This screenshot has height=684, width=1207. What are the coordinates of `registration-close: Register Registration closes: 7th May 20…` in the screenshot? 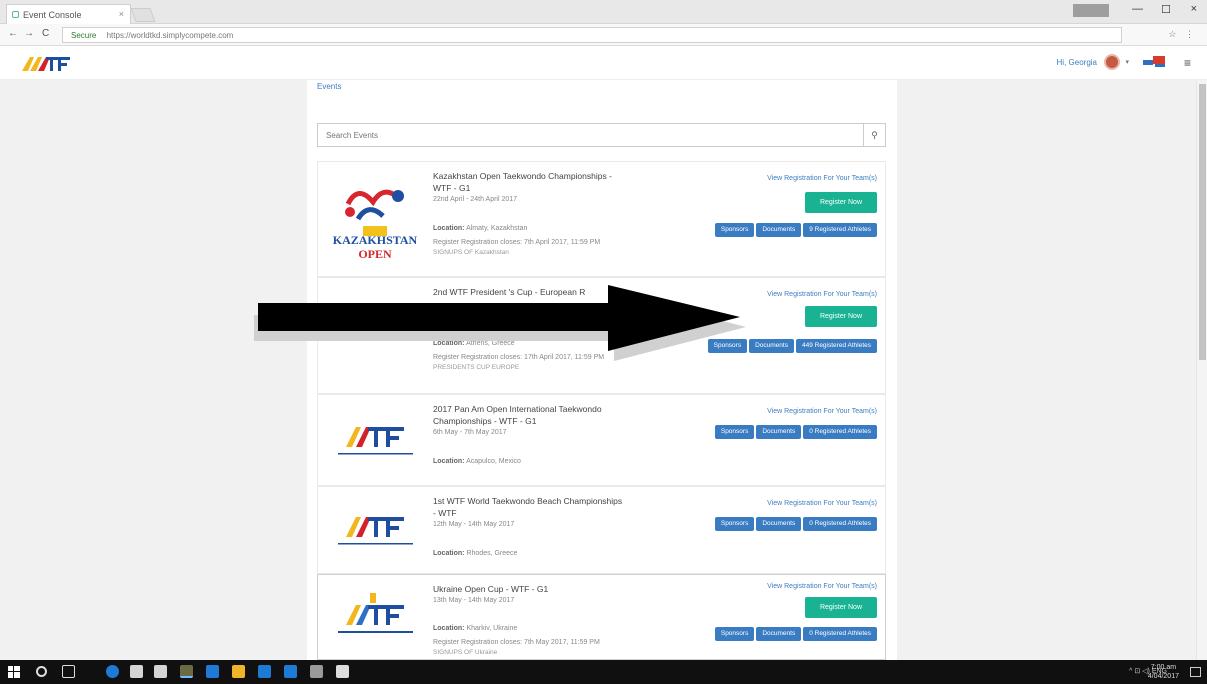 It's located at (516, 642).